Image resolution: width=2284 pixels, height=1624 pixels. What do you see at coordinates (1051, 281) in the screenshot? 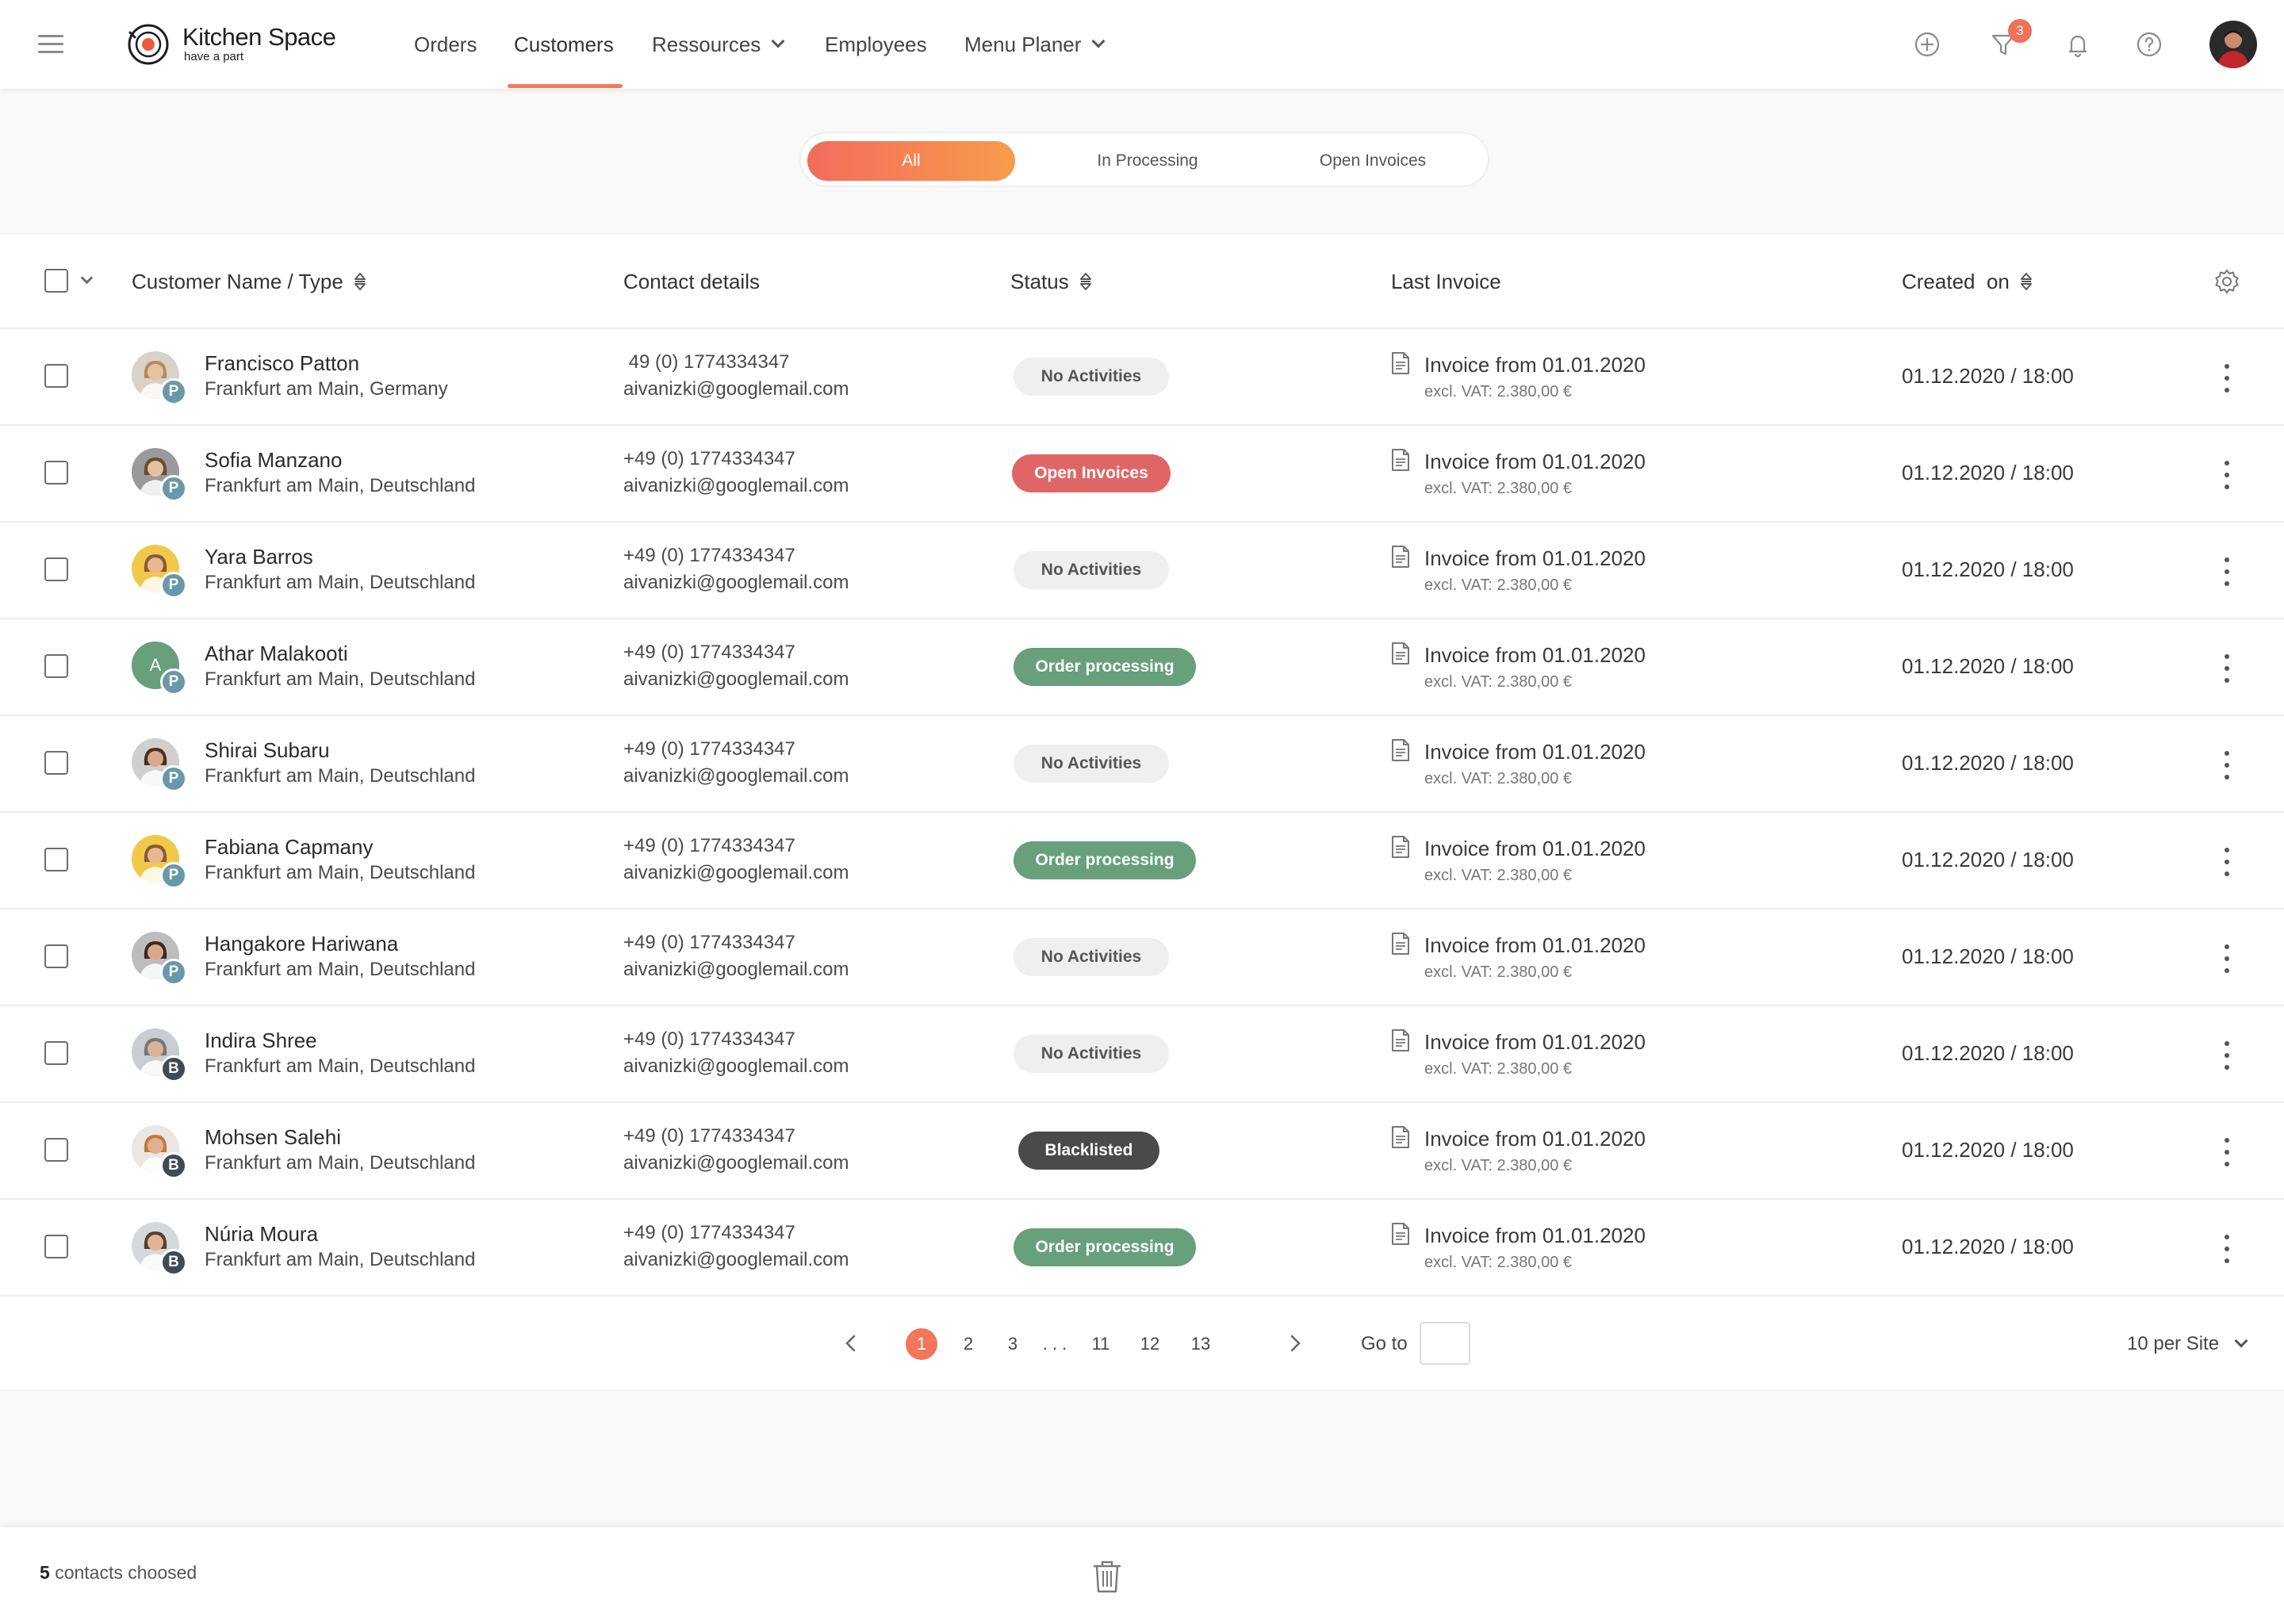
I see `column-header-status: Status` at bounding box center [1051, 281].